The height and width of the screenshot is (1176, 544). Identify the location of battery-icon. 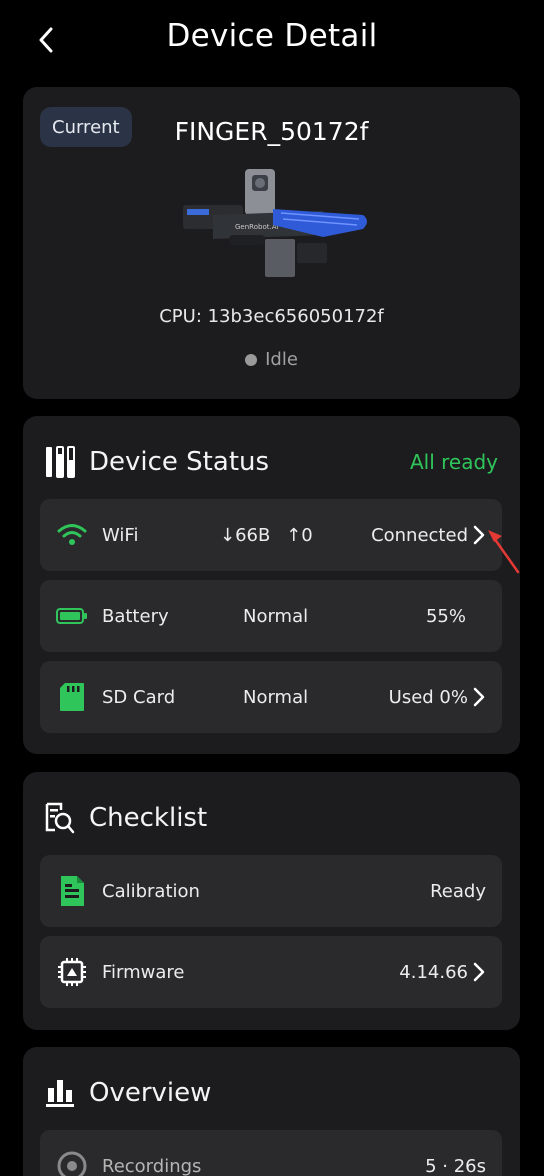
(72, 616).